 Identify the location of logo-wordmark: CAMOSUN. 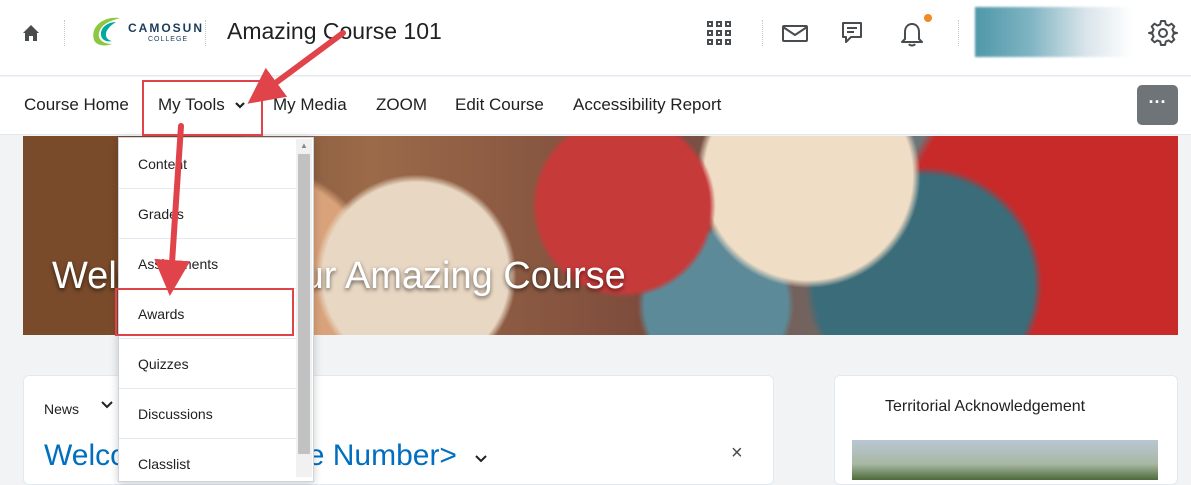
(166, 28).